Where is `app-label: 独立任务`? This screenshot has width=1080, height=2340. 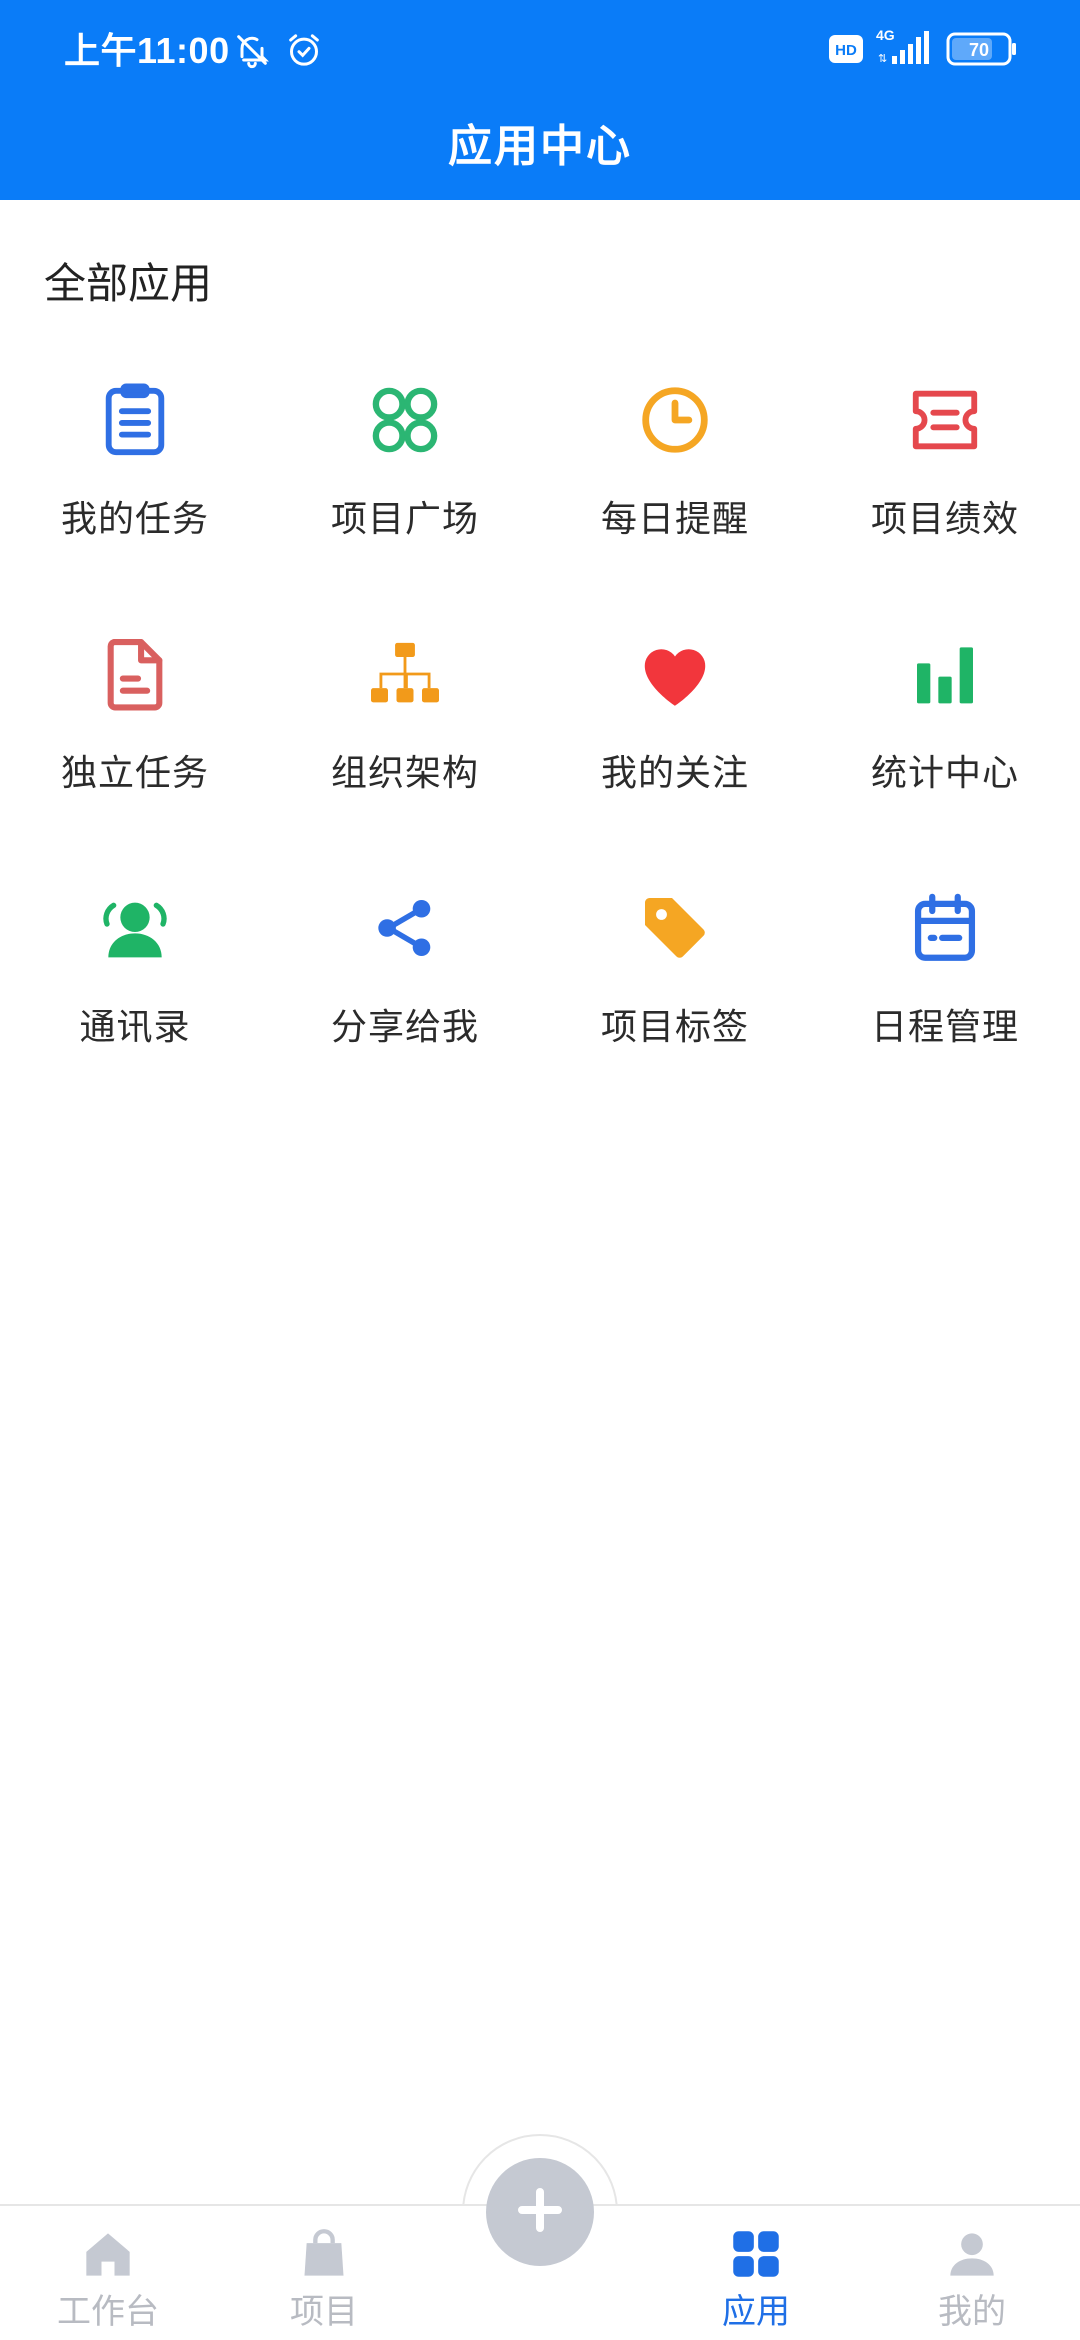
app-label: 独立任务 is located at coordinates (134, 773).